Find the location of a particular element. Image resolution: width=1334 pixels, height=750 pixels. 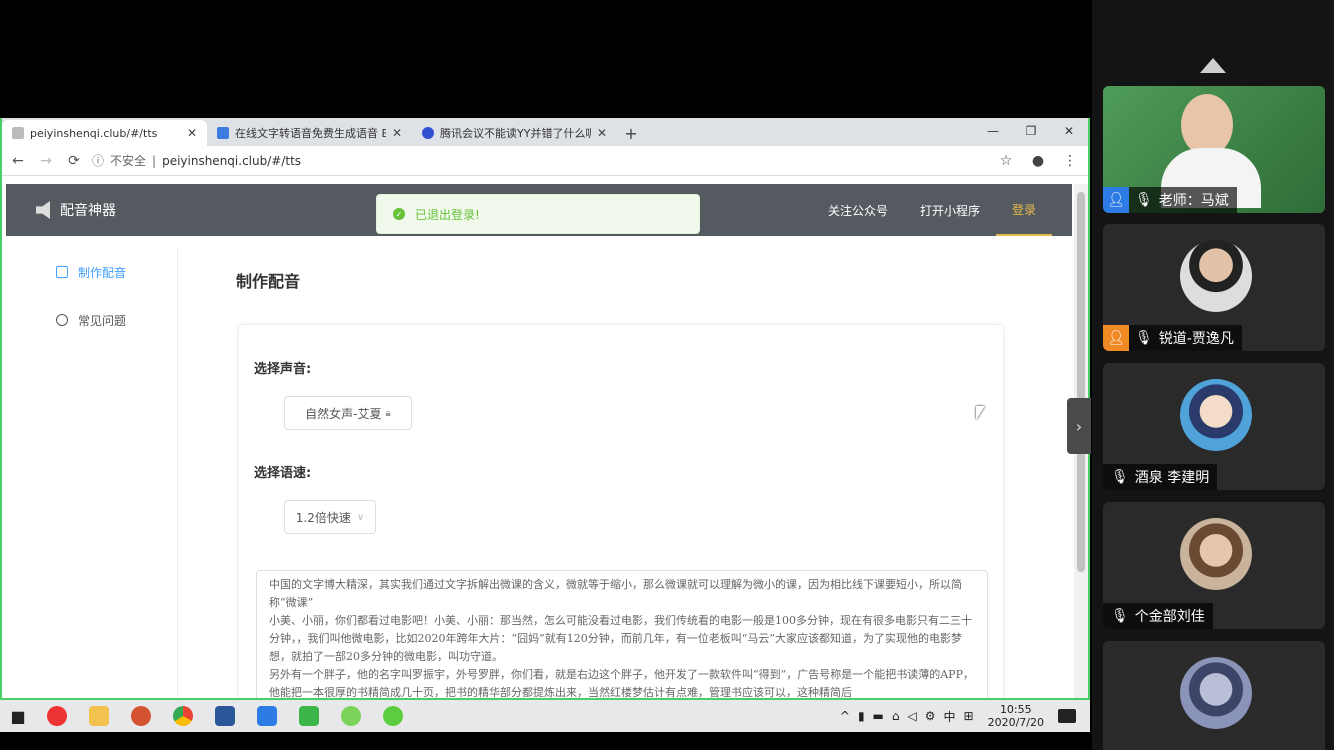

taskbar-app-meeting-icon is located at coordinates (267, 716).